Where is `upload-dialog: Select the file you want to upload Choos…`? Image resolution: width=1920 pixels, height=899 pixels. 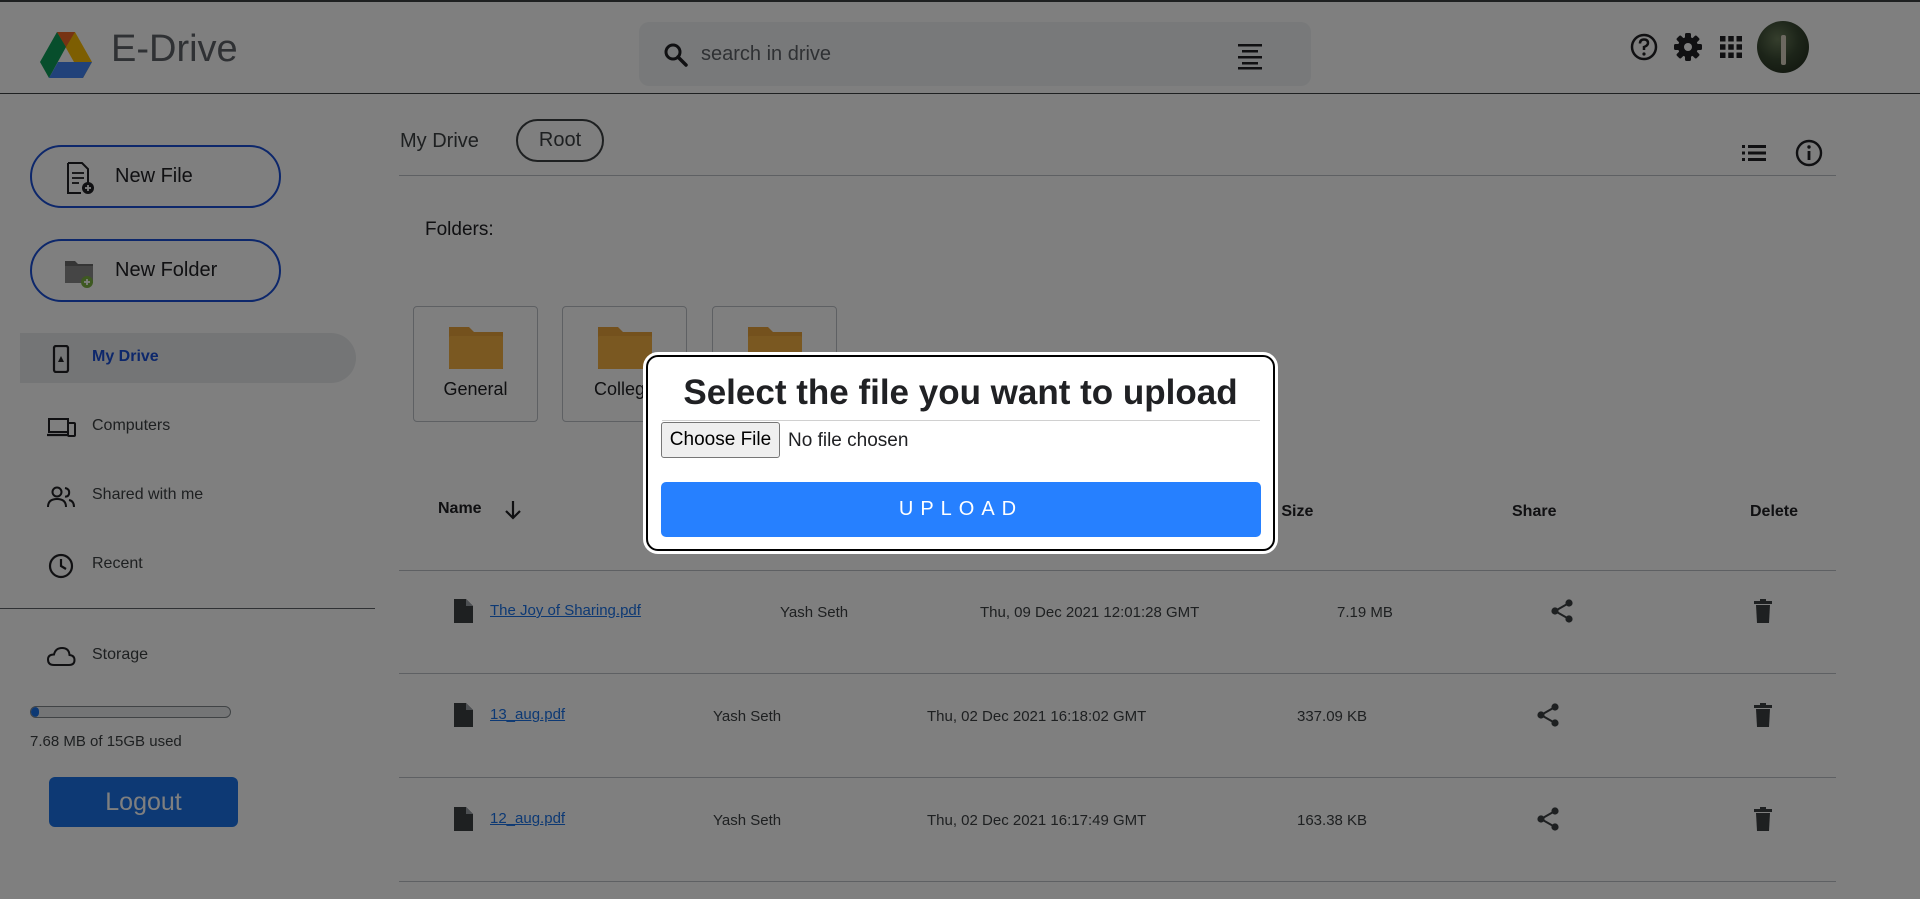
upload-dialog: Select the file you want to upload Choos… is located at coordinates (960, 453).